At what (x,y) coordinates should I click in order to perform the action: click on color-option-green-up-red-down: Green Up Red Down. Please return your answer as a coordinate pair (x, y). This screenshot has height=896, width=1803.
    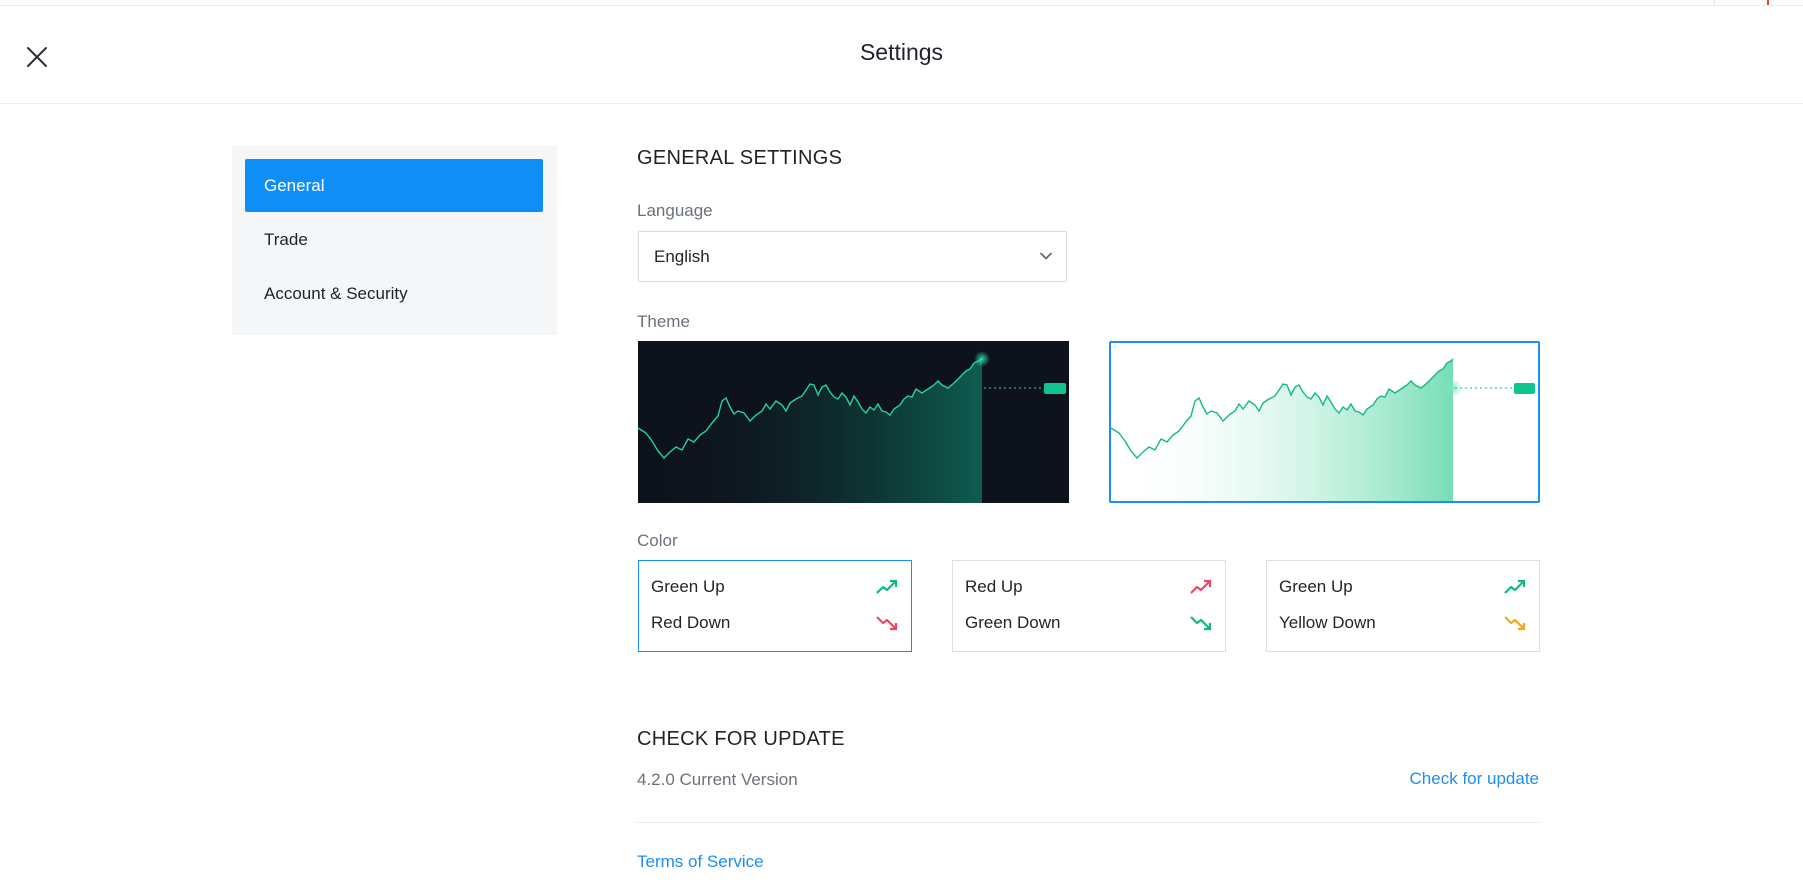
    Looking at the image, I should click on (775, 606).